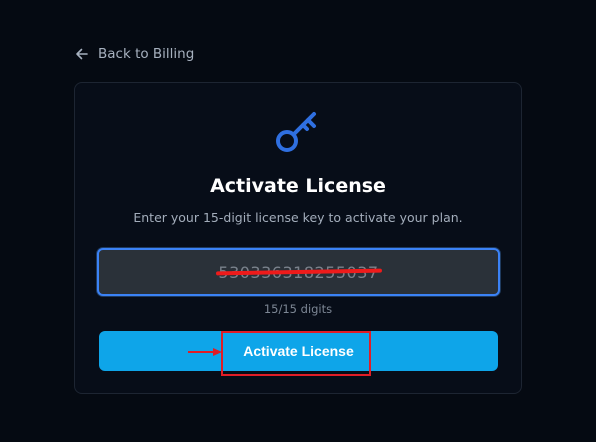 The width and height of the screenshot is (596, 442). I want to click on arrow-left-icon, so click(82, 54).